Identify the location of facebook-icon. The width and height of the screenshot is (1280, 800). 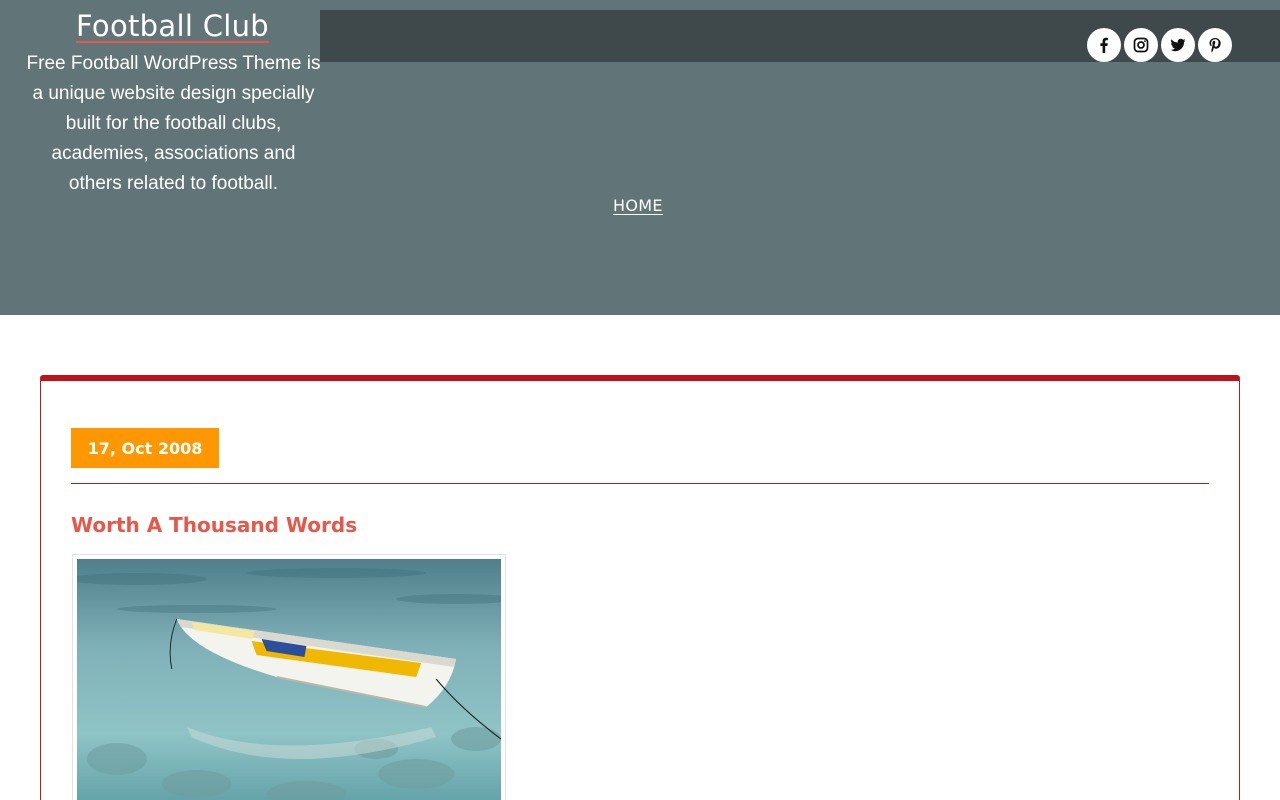
(1104, 45).